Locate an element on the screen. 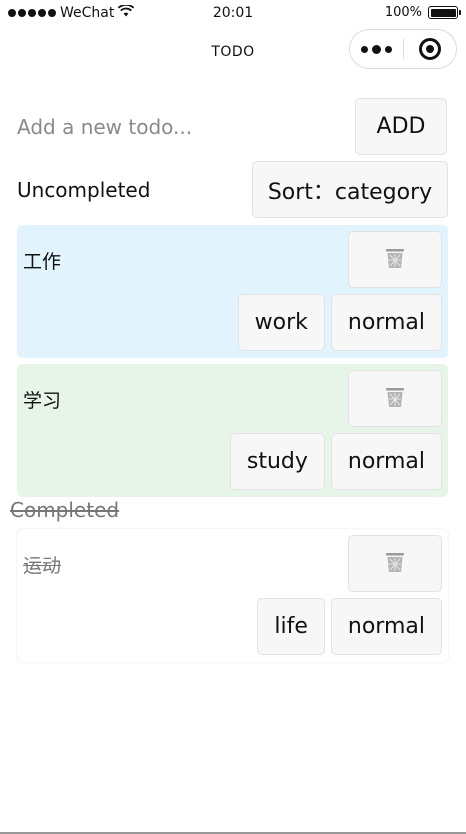 Image resolution: width=466 pixels, height=834 pixels. battery-icon is located at coordinates (444, 12).